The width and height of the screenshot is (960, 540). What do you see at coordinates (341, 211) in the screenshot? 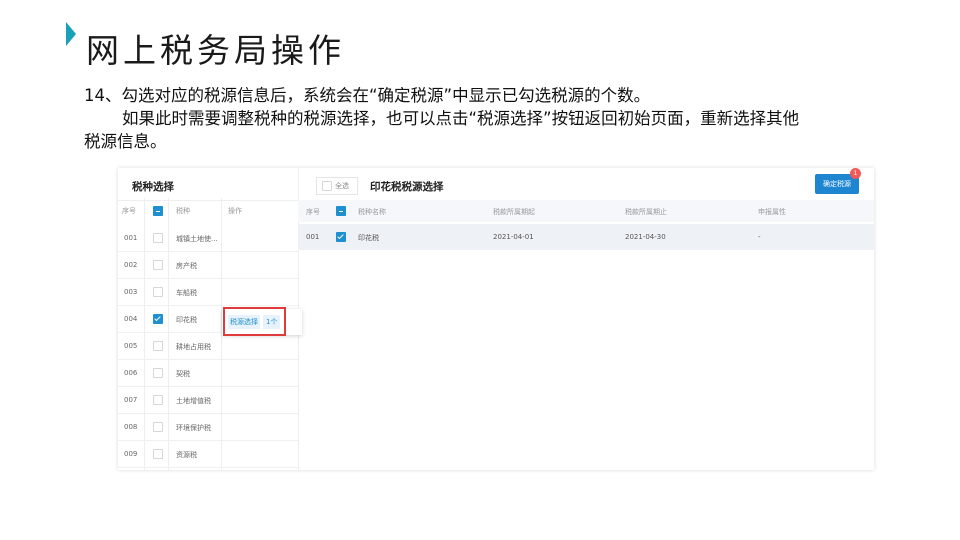
I see `header-checkbox` at bounding box center [341, 211].